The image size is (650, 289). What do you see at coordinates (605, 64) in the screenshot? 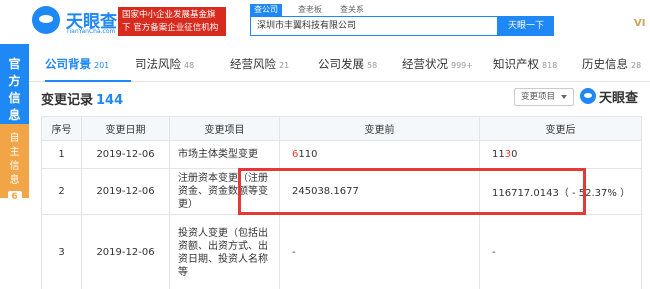
I see `nav-label: 历史信息` at bounding box center [605, 64].